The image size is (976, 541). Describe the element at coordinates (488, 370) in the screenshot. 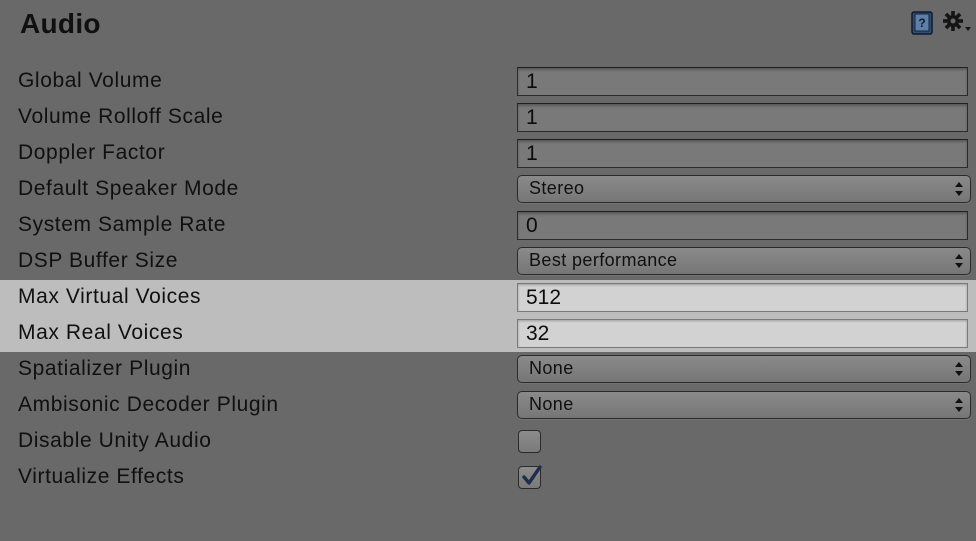

I see `setting-row-spatializer-plugin: Spatializer Plugin None` at that location.